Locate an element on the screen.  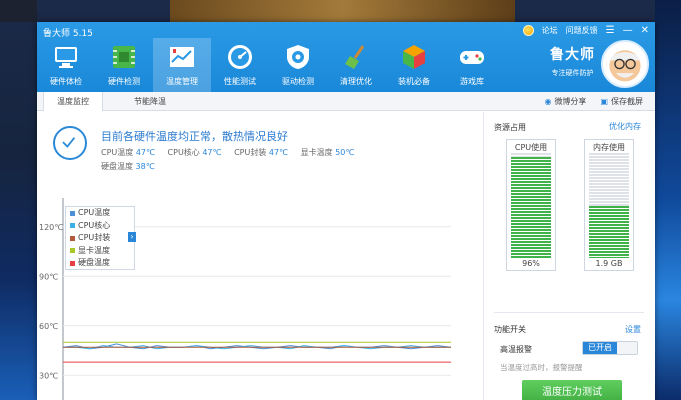
reading-label: CPU温度 is located at coordinates (117, 152).